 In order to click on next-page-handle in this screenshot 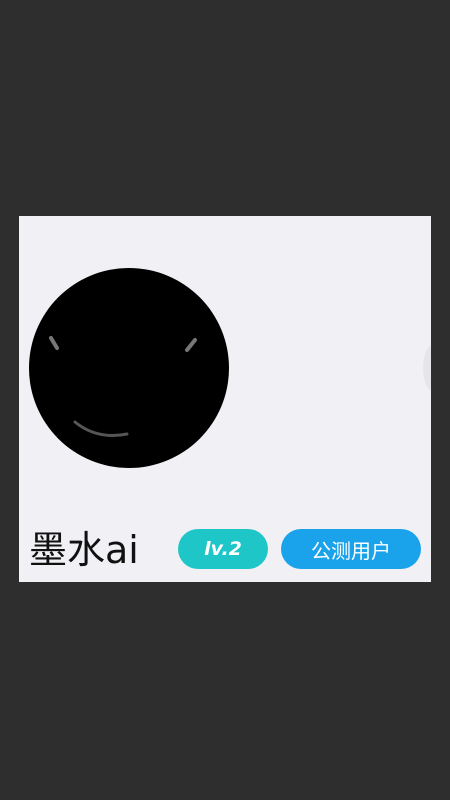, I will do `click(427, 368)`.